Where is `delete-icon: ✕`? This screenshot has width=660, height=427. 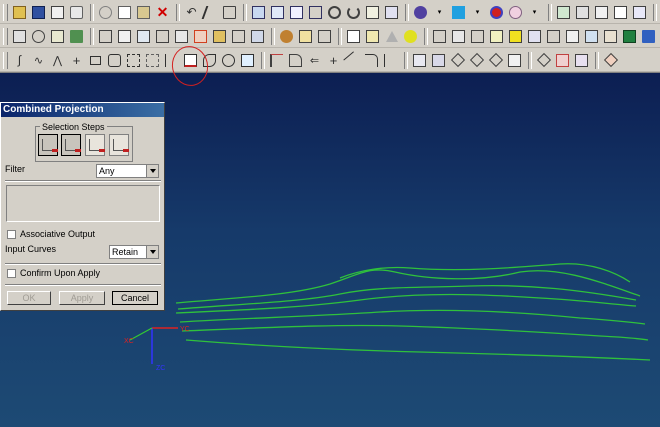
delete-icon: ✕ is located at coordinates (162, 12).